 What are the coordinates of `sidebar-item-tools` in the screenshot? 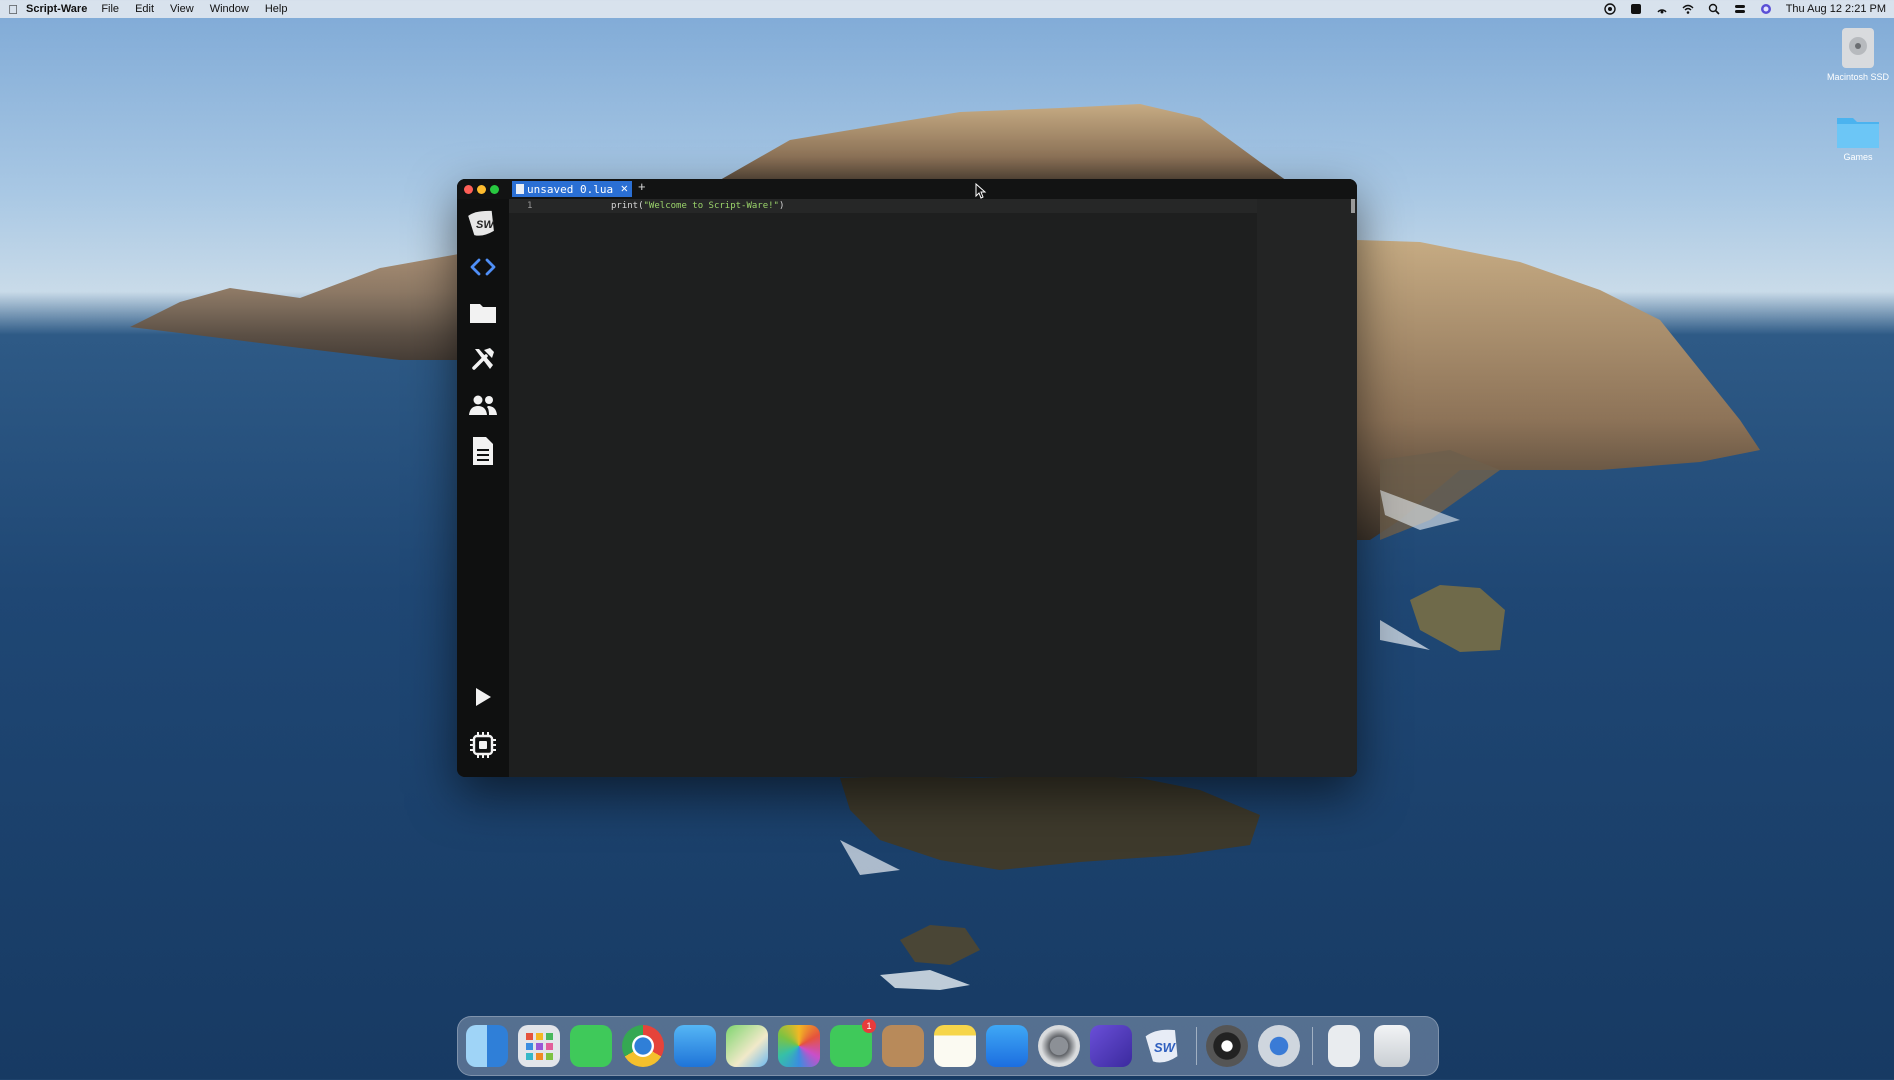 It's located at (483, 359).